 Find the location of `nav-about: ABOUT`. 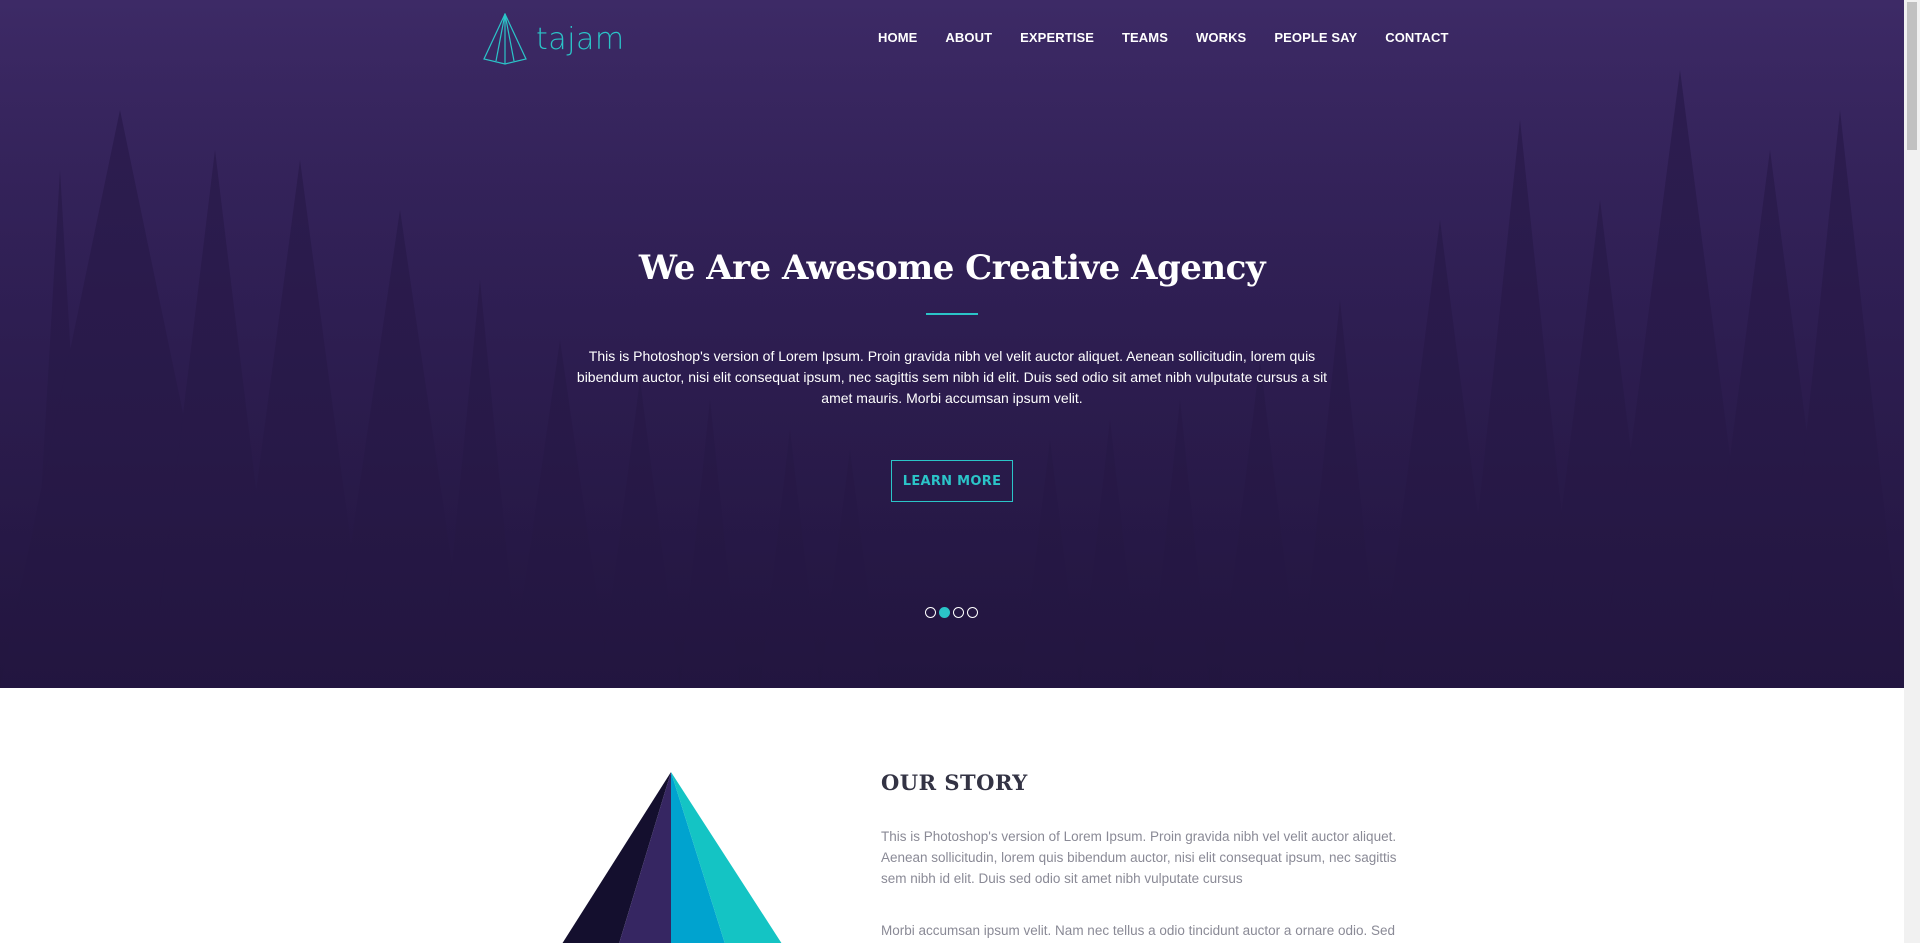

nav-about: ABOUT is located at coordinates (968, 37).